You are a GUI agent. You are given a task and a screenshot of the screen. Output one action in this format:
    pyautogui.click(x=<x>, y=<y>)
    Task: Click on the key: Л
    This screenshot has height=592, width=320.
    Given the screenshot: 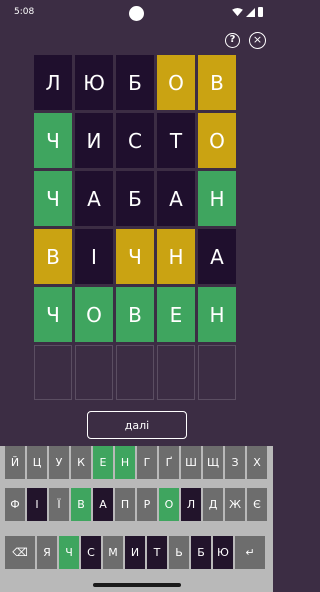 What is the action you would take?
    pyautogui.click(x=191, y=504)
    